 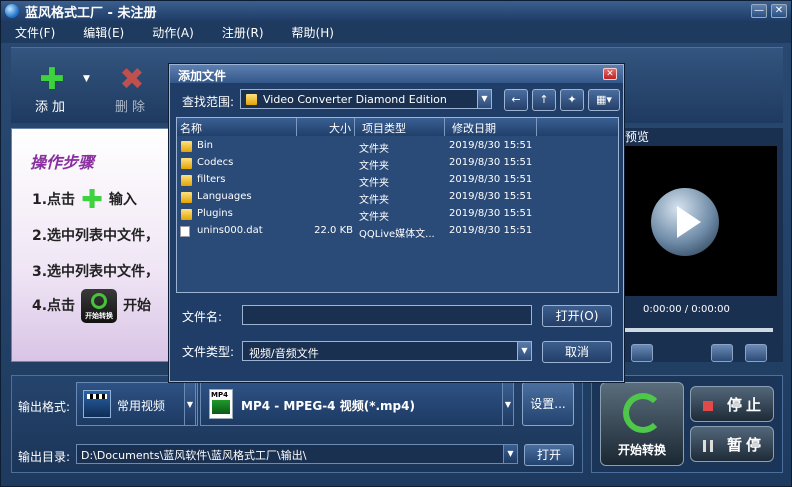 I want to click on file-name: Codecs, so click(x=215, y=162).